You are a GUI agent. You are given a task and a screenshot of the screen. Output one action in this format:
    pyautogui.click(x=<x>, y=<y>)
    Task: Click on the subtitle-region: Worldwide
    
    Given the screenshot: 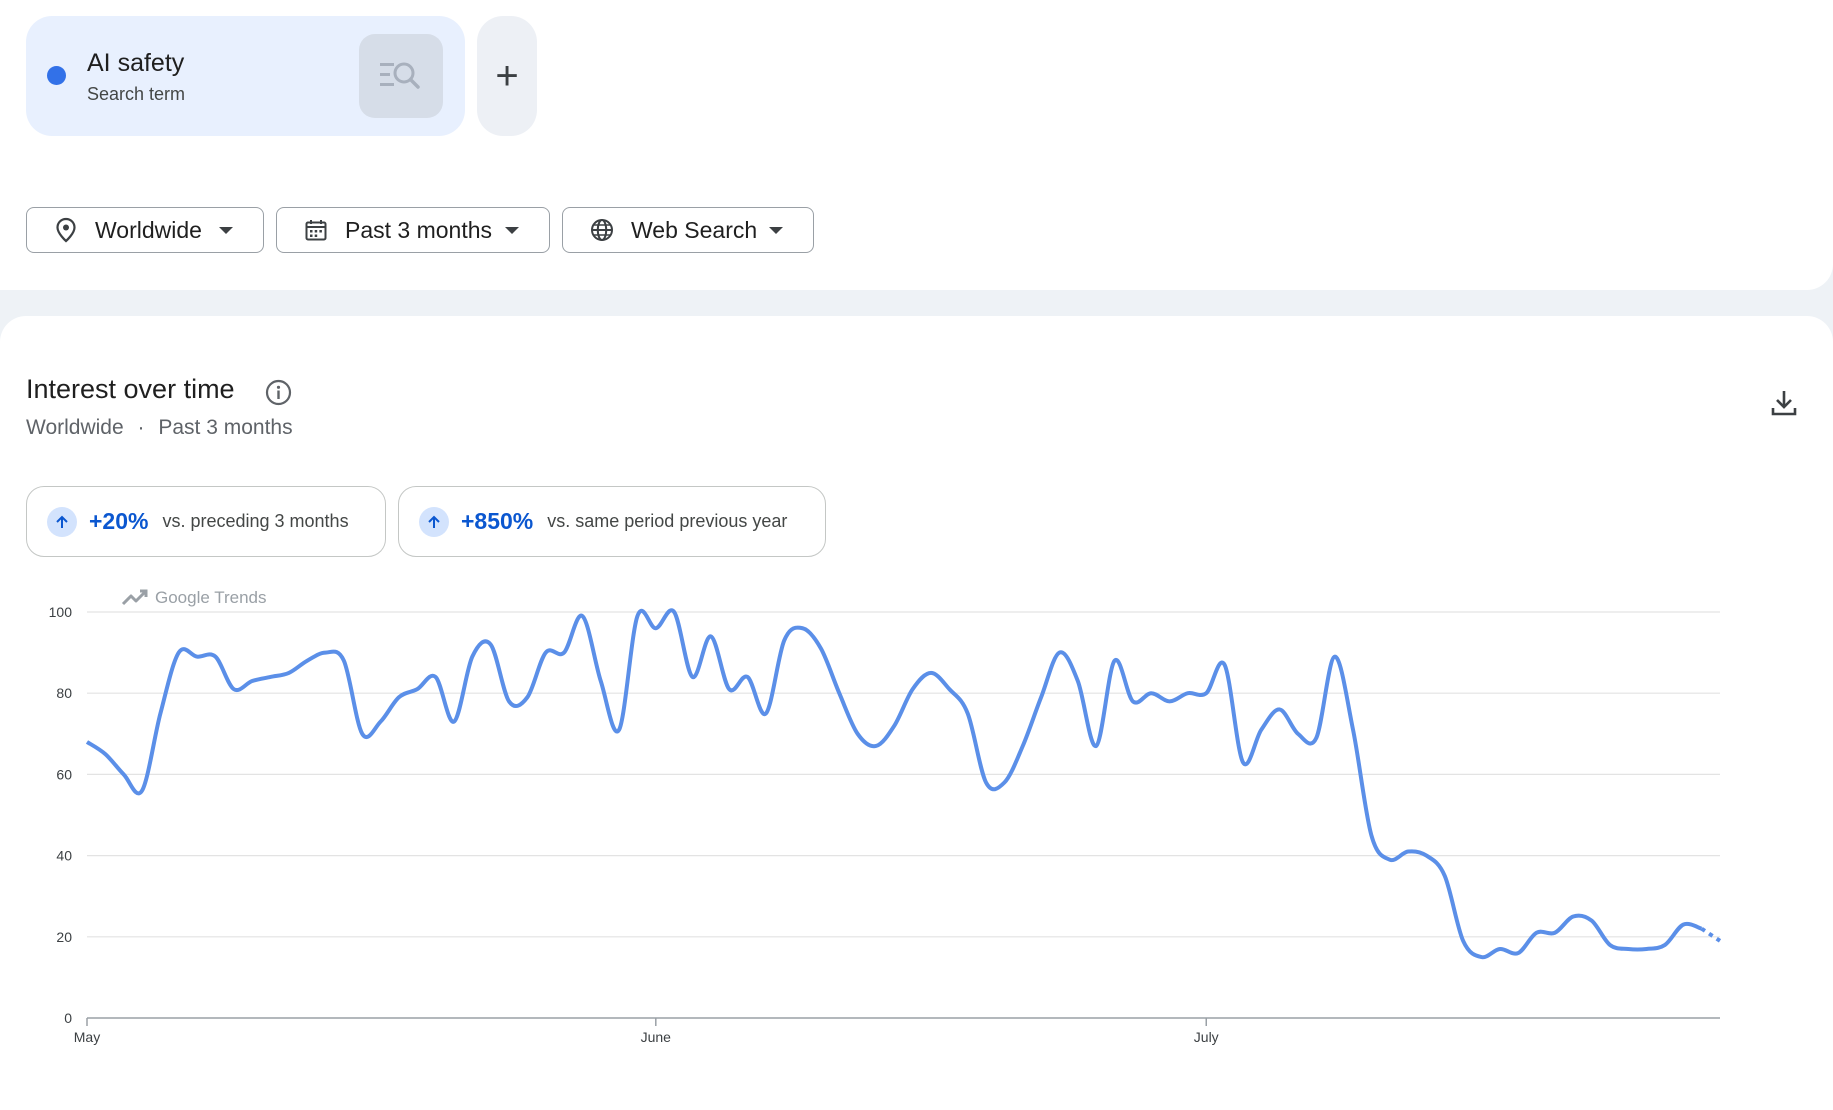 What is the action you would take?
    pyautogui.click(x=75, y=427)
    